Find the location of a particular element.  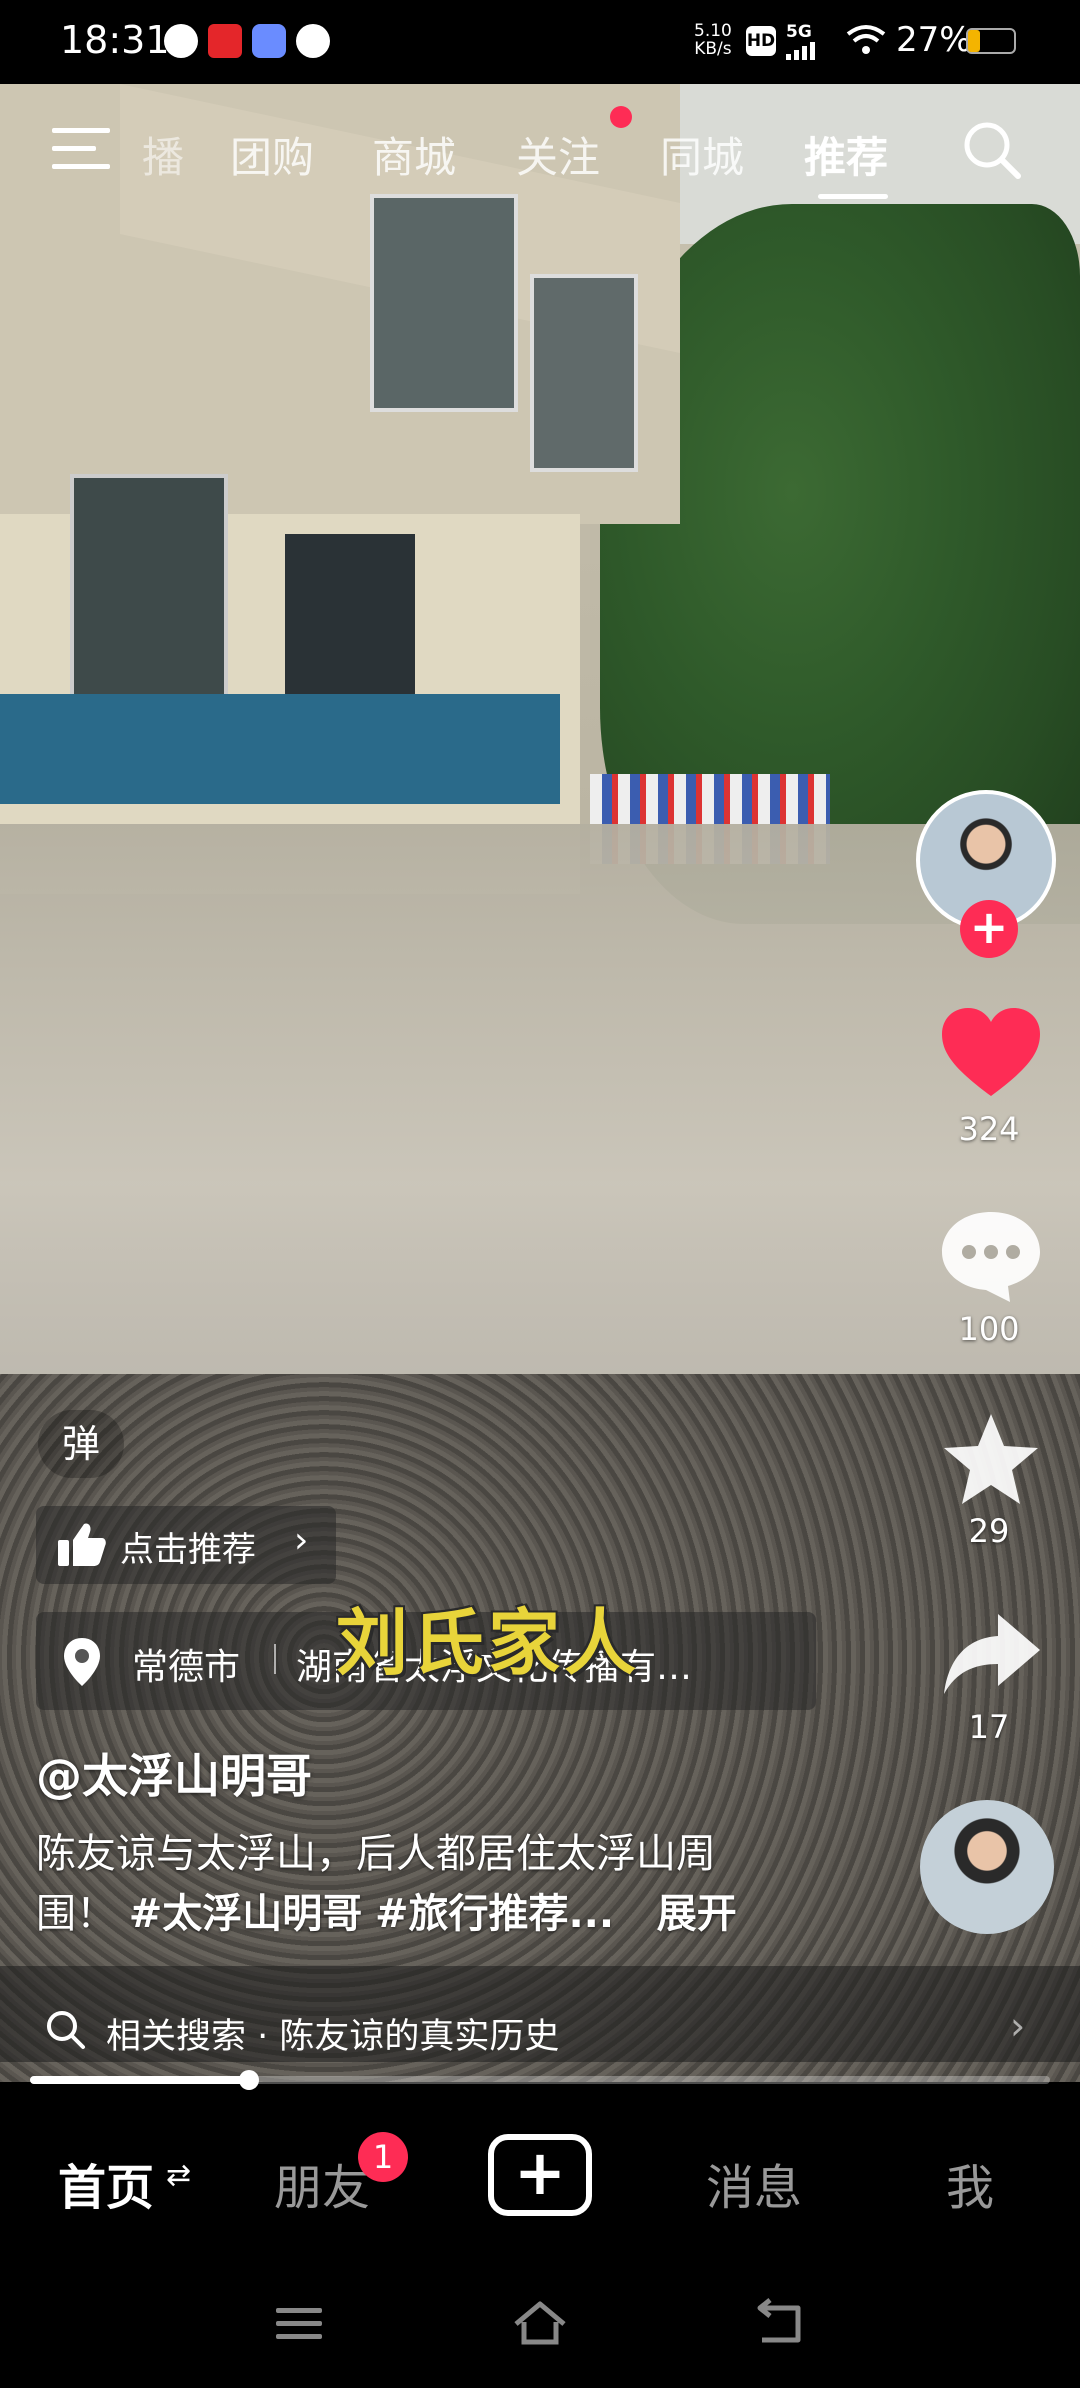

signal-5g-icon: 5G is located at coordinates (803, 41).